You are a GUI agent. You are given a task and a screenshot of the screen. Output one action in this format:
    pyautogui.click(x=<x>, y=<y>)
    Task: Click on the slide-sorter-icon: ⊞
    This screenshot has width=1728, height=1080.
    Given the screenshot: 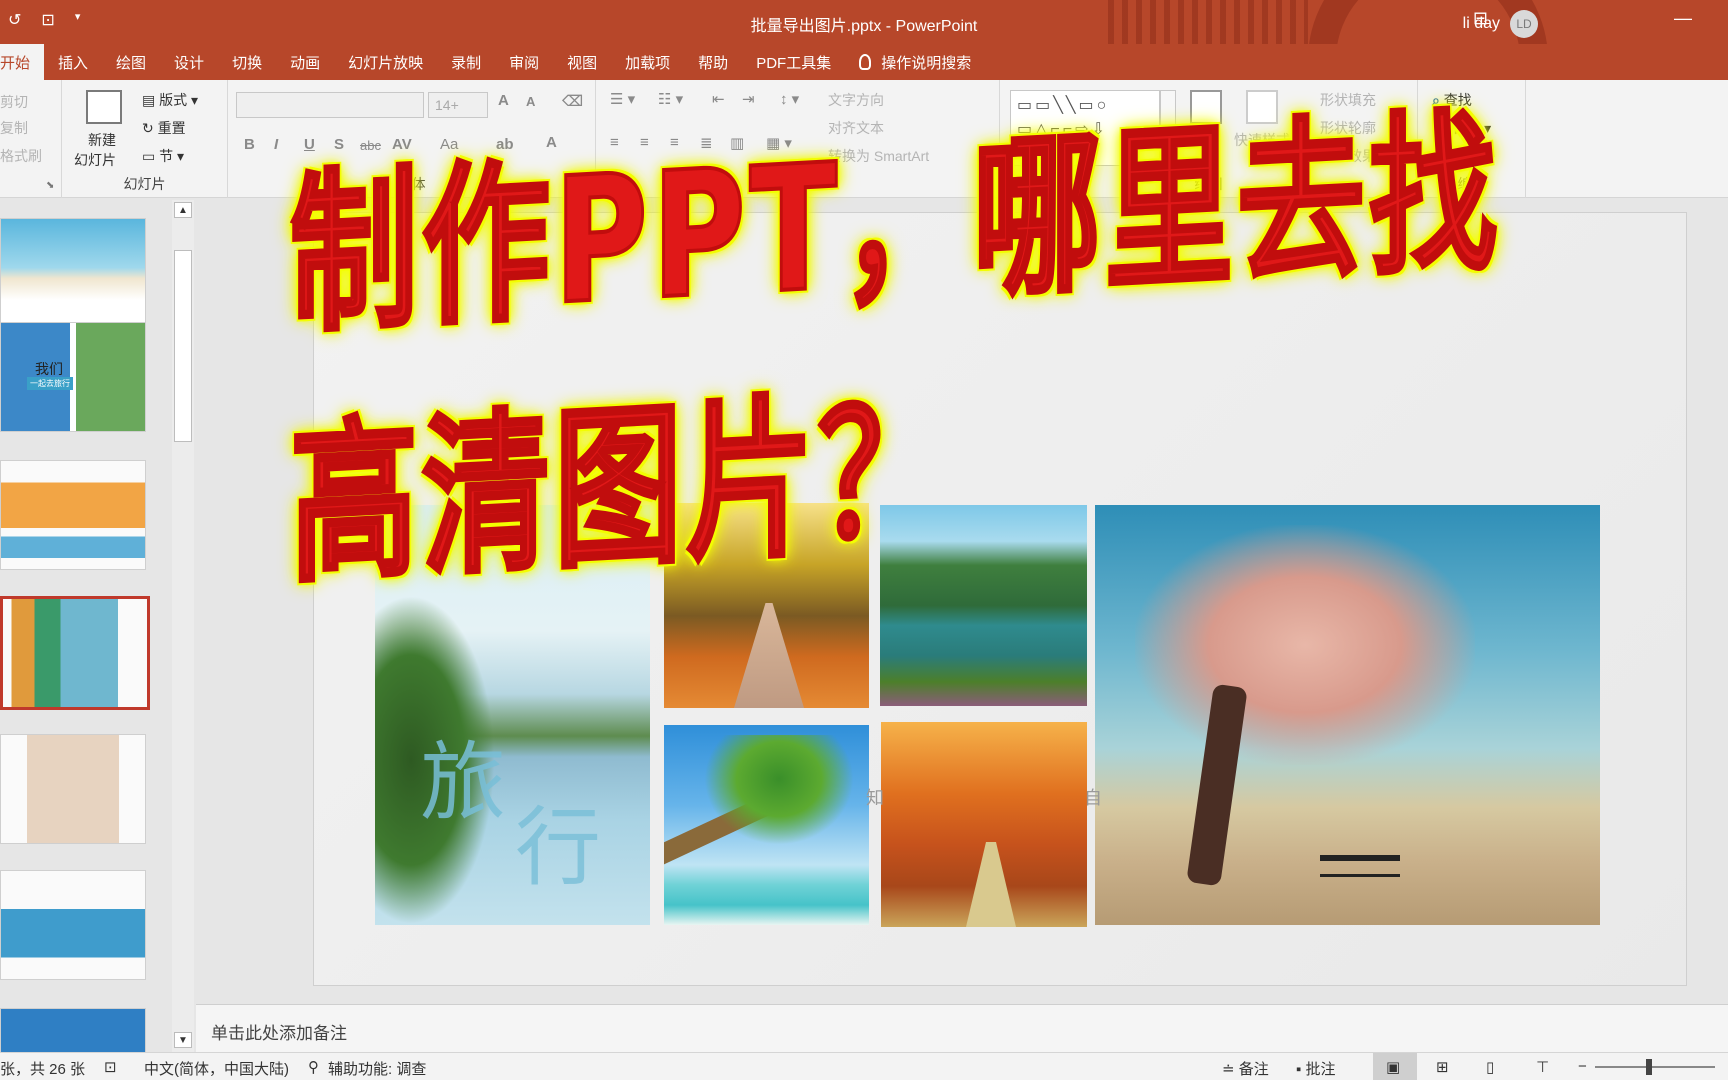 What is the action you would take?
    pyautogui.click(x=1442, y=1067)
    